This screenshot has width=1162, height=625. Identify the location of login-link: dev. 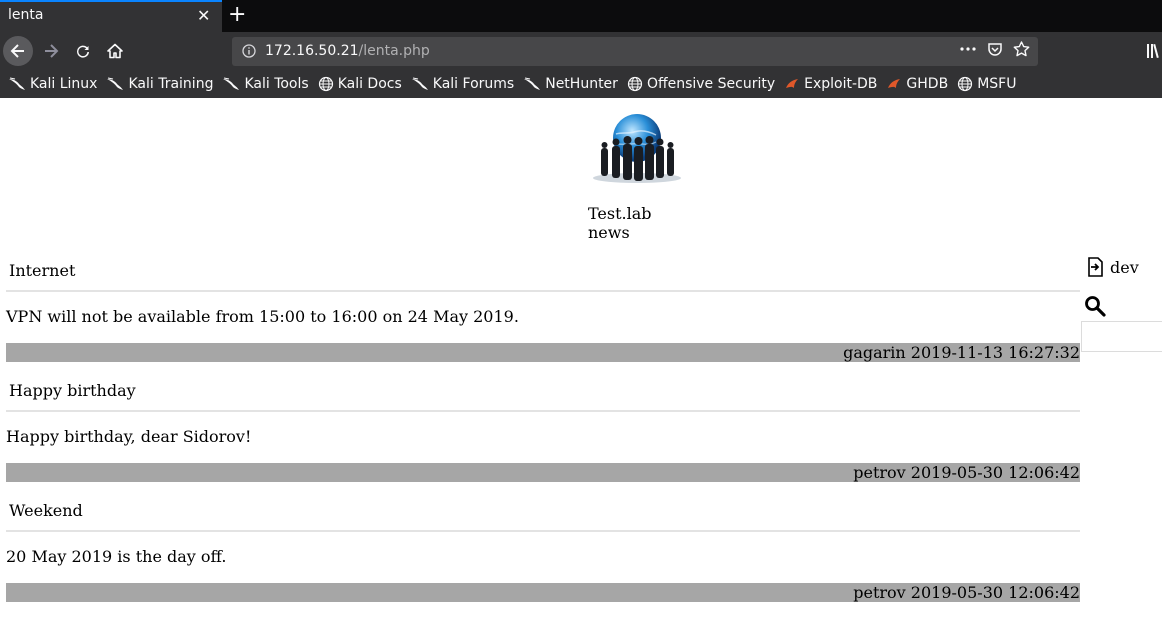
(1112, 267).